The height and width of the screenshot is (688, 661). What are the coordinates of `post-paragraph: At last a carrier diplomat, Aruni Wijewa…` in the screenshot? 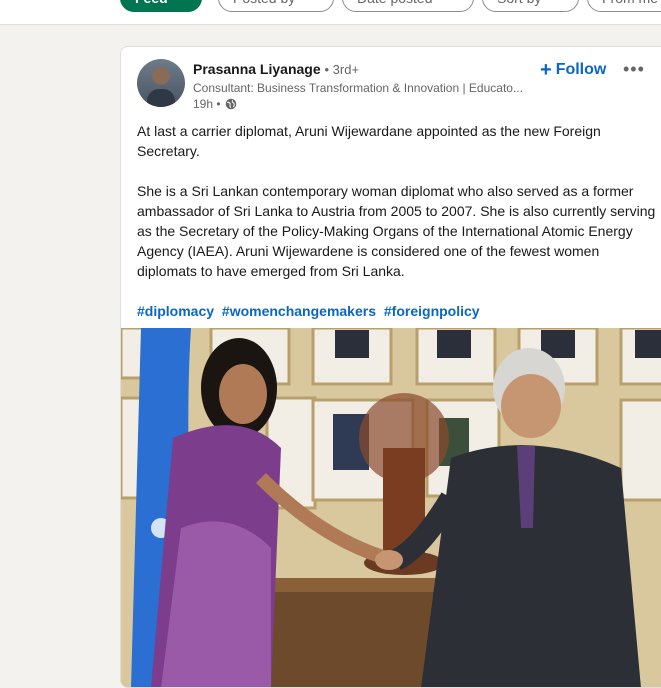 It's located at (369, 141).